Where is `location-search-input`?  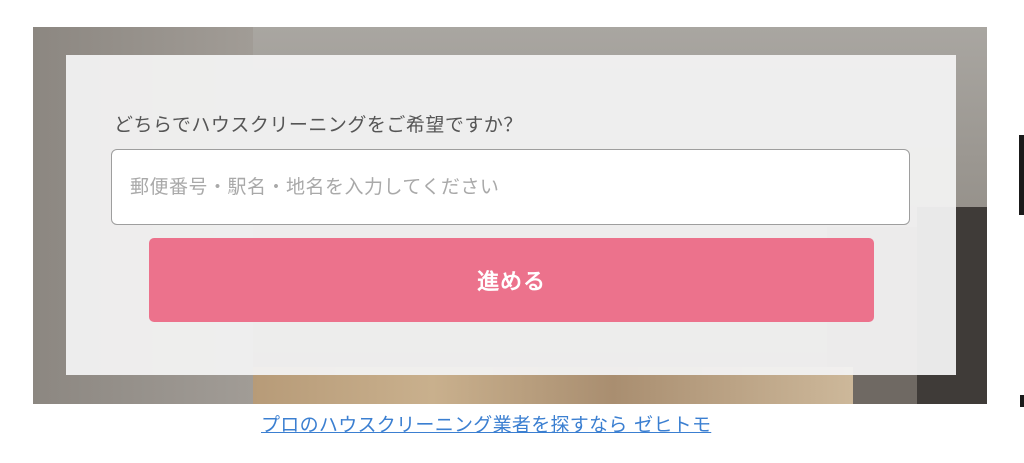
location-search-input is located at coordinates (510, 187).